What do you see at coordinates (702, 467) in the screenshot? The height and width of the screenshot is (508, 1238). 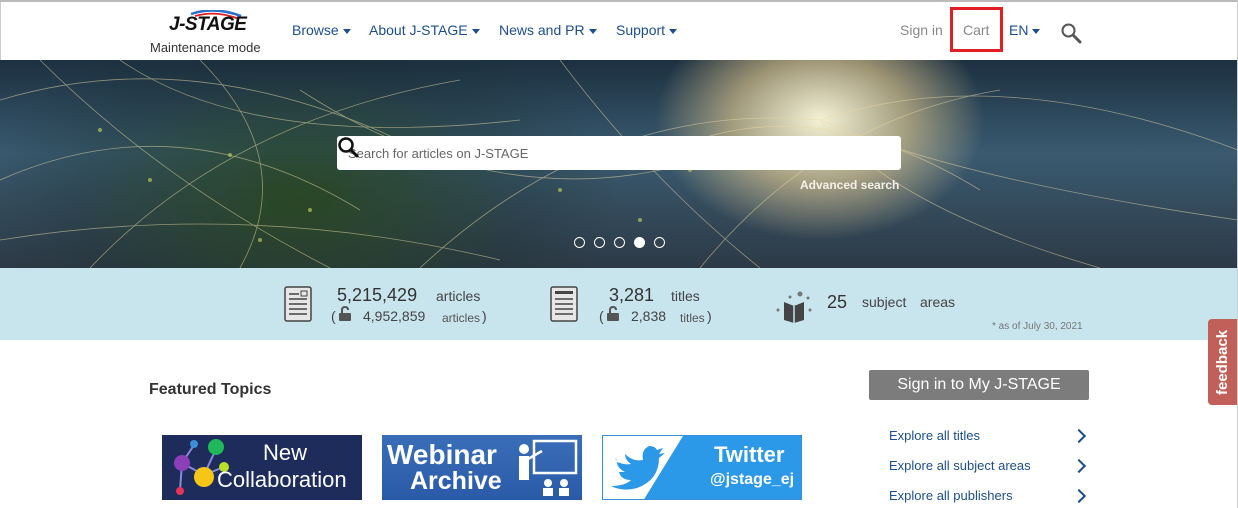 I see `banner-twitter: Twitter @jstage_ej` at bounding box center [702, 467].